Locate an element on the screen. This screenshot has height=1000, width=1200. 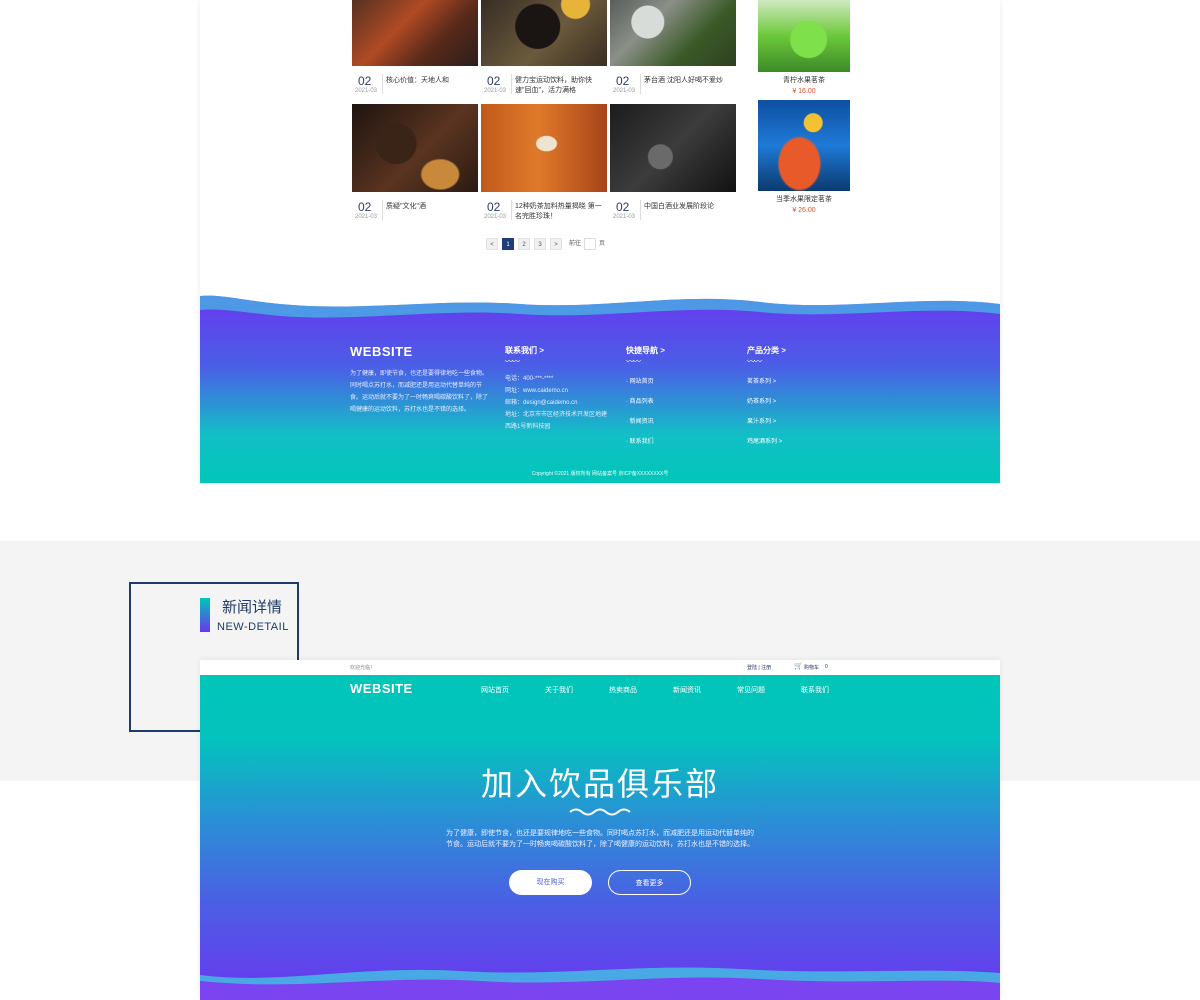
news-title: 茅台酒 沈阳人好喝不爱炒 is located at coordinates (689, 81).